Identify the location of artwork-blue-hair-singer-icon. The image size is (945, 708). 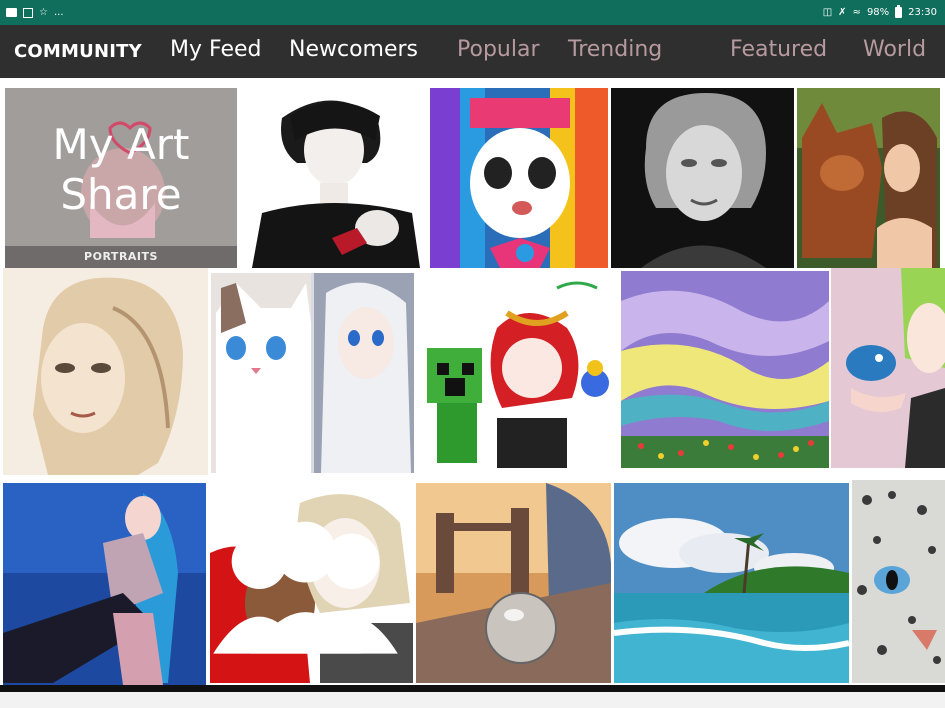
(104, 584).